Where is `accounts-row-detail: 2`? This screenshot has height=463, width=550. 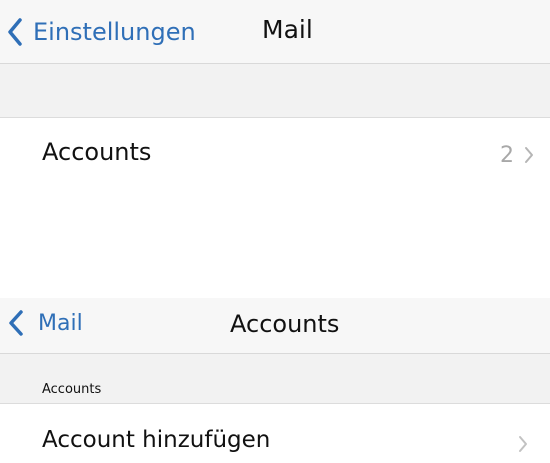 accounts-row-detail: 2 is located at coordinates (517, 155).